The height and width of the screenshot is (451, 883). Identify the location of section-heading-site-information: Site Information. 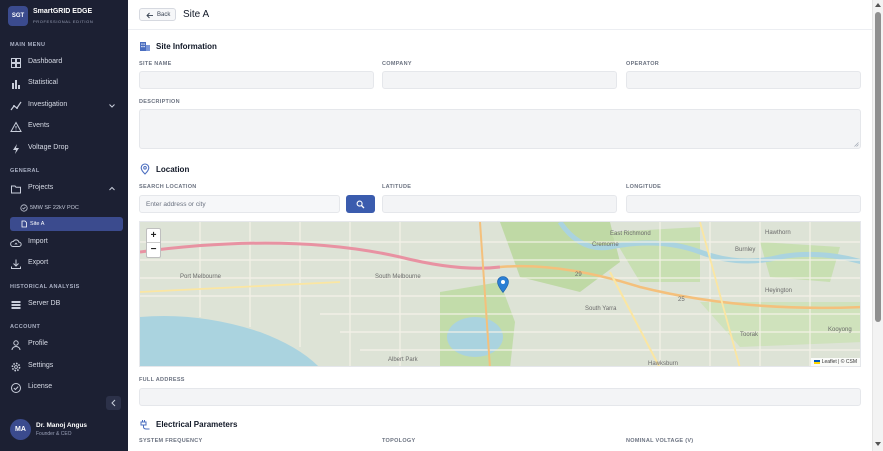
(186, 46).